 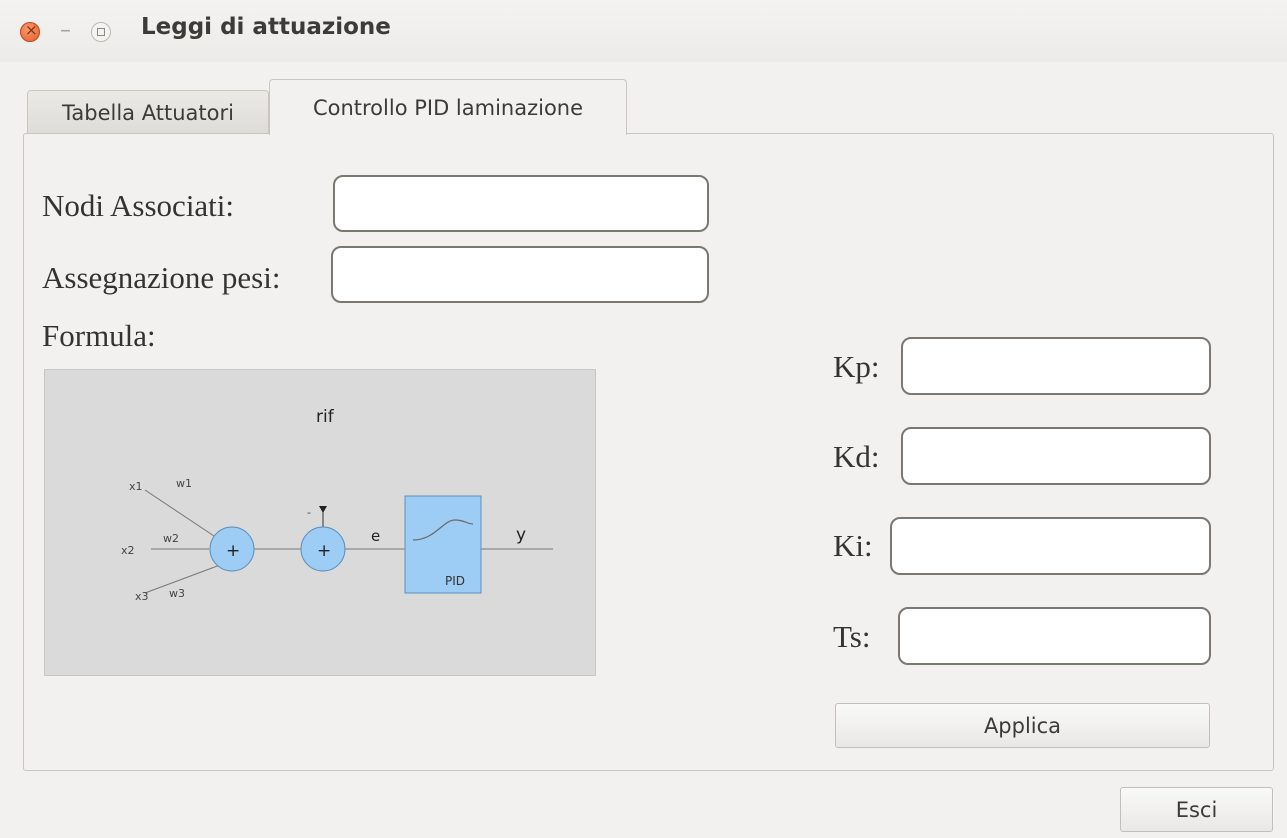 What do you see at coordinates (1056, 456) in the screenshot?
I see `kd-field` at bounding box center [1056, 456].